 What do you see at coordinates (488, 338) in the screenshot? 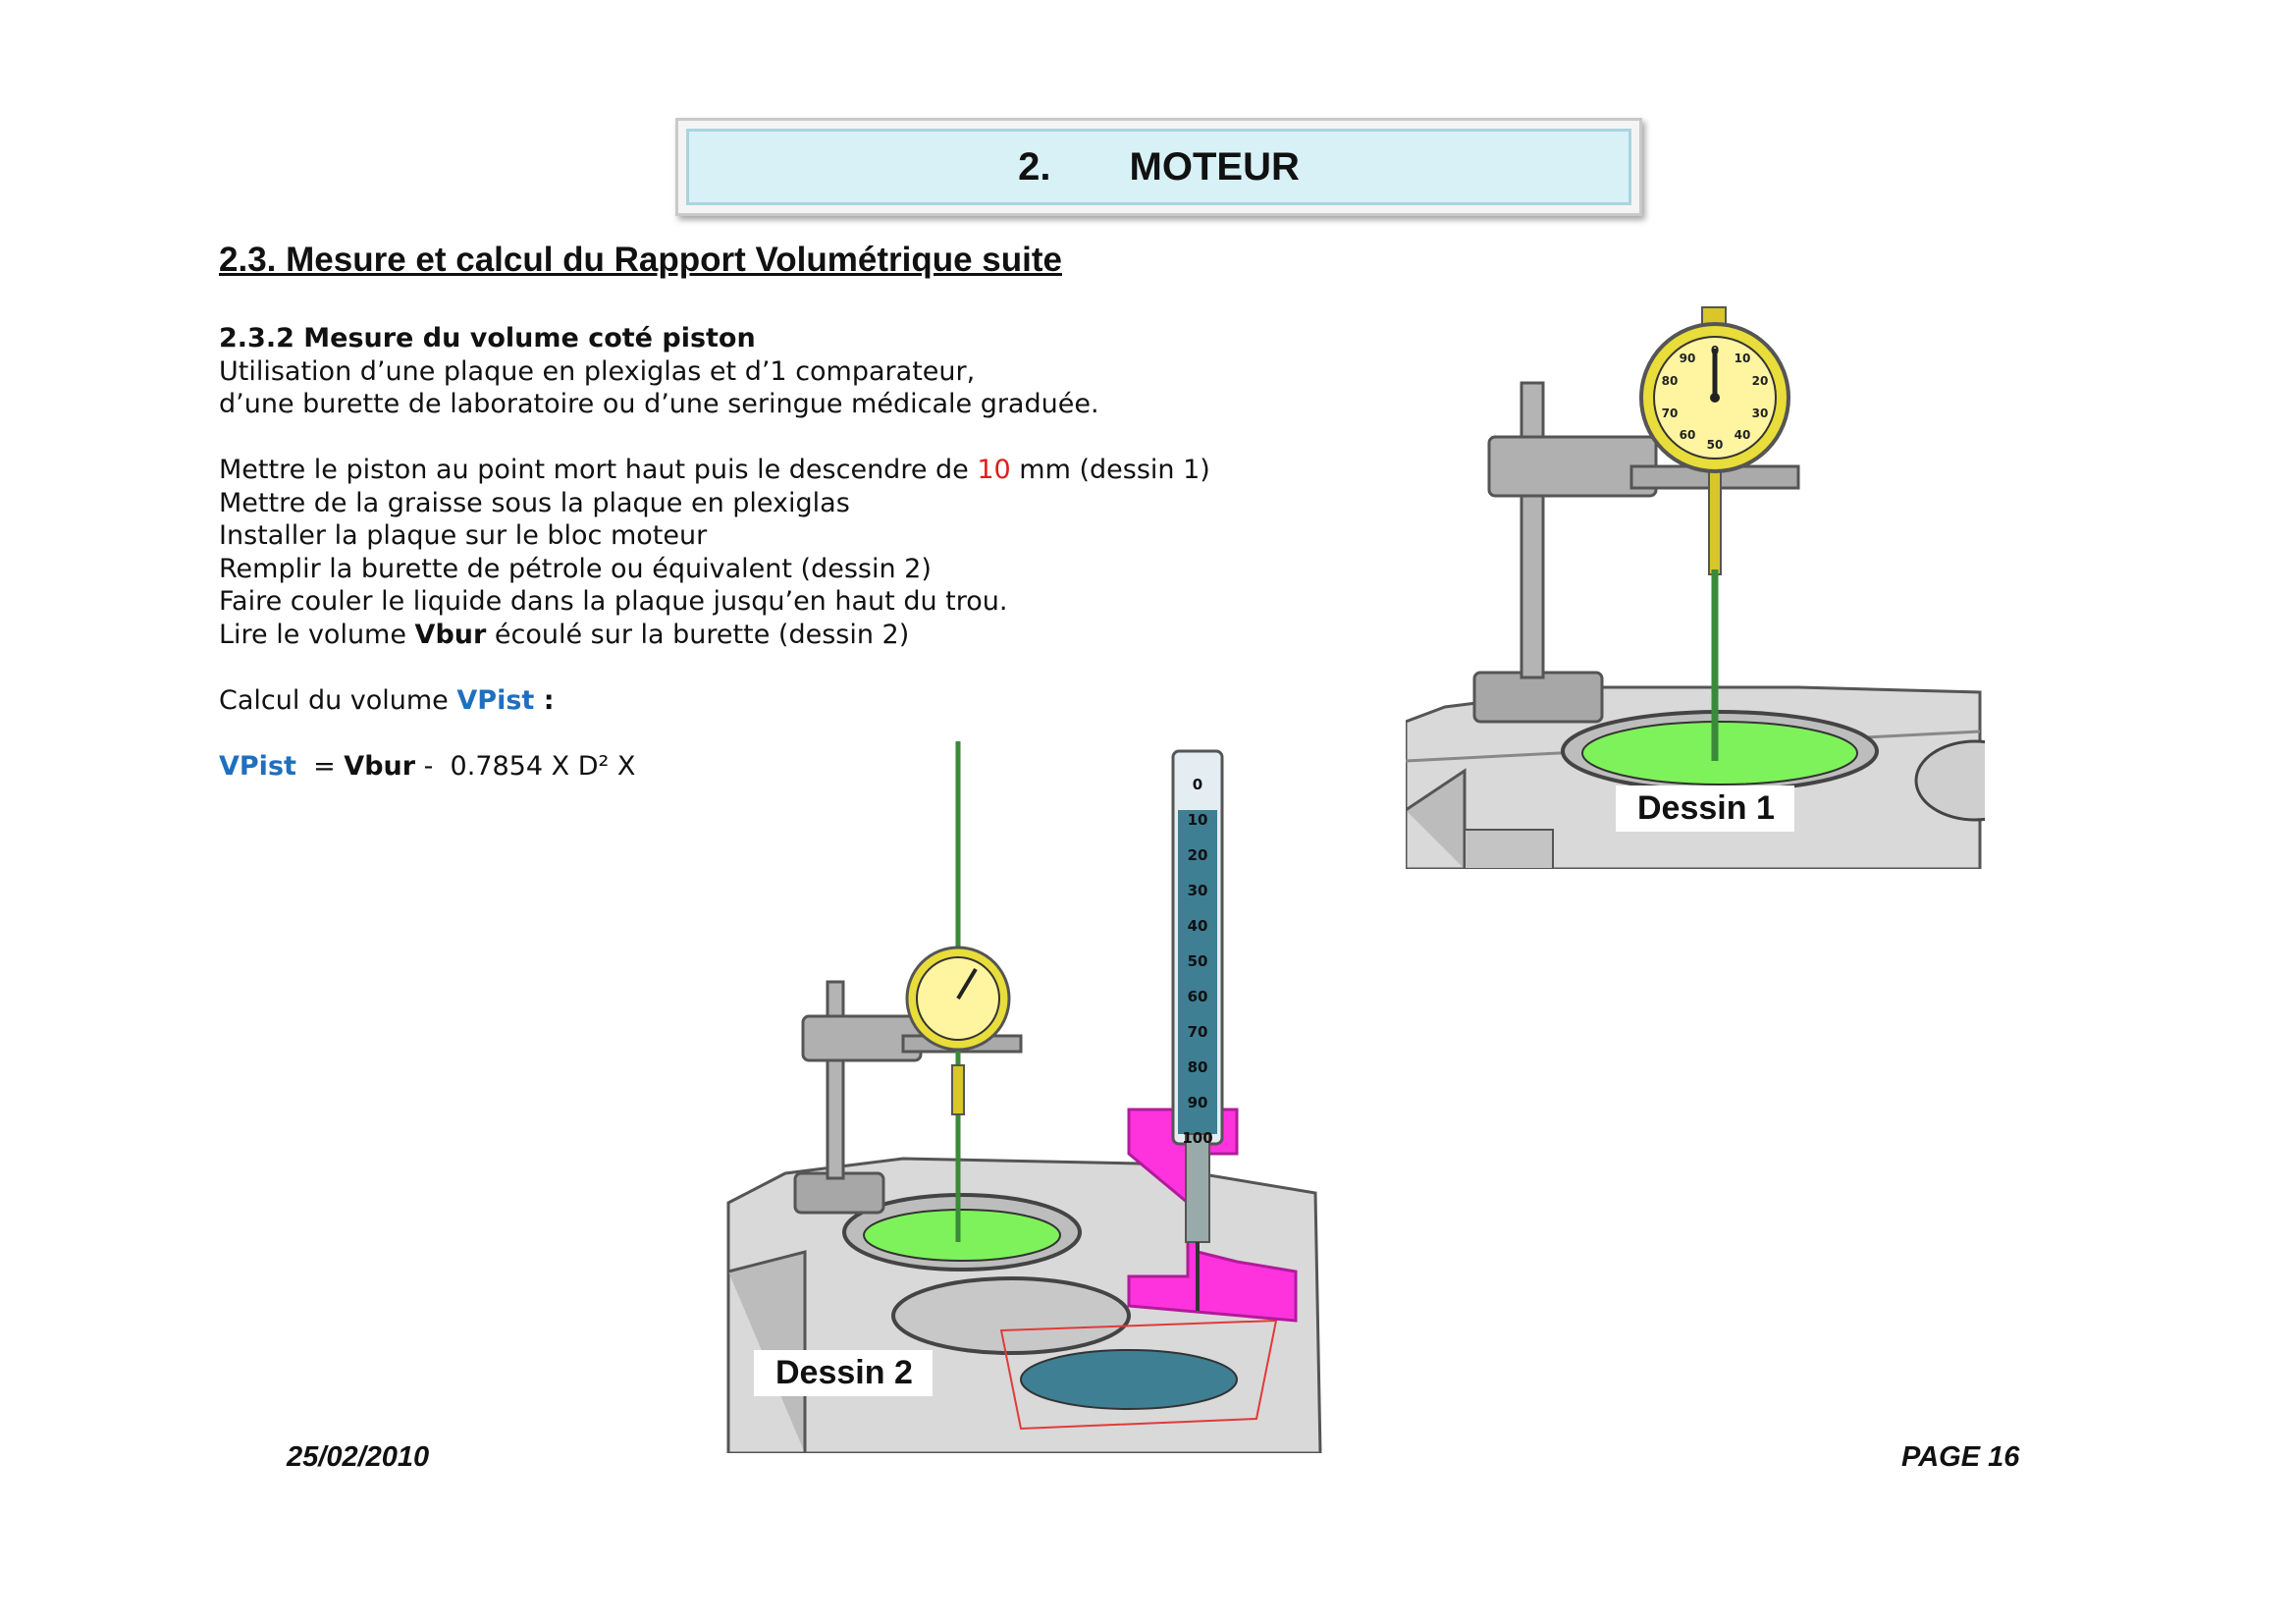
I see `subsection-title: 2.3.2 Mesure du volume coté piston` at bounding box center [488, 338].